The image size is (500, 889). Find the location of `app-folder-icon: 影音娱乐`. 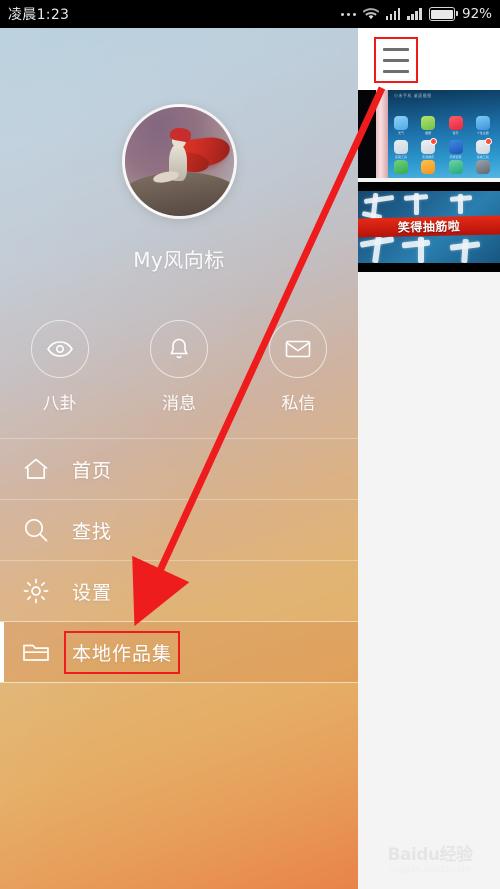

app-folder-icon: 影音娱乐 is located at coordinates (429, 148).